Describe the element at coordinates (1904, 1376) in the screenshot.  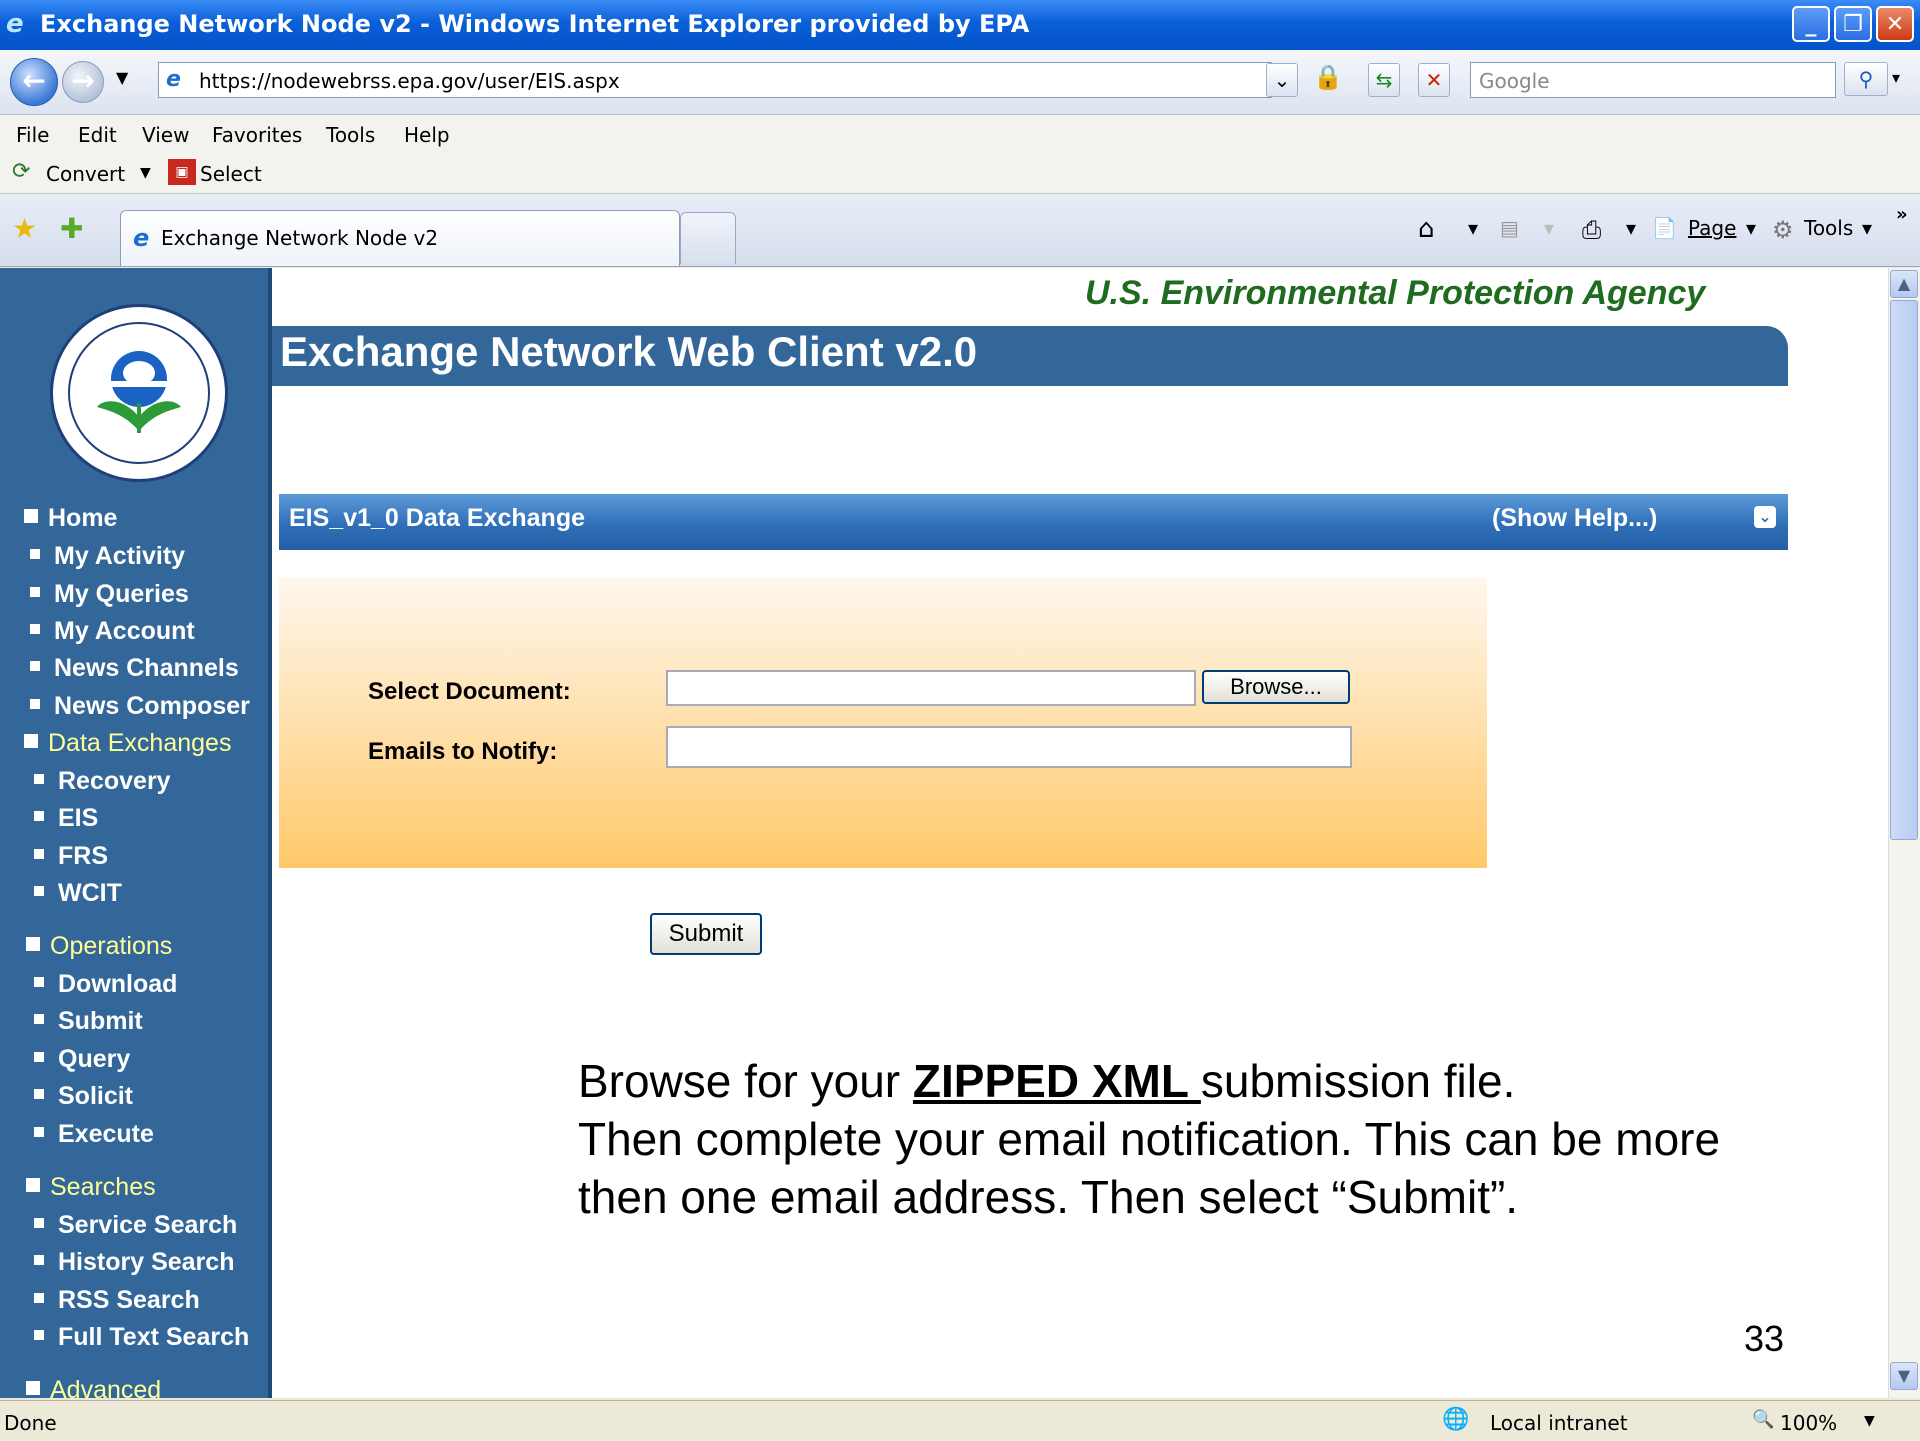
I see `scroll-down-button: ▼` at that location.